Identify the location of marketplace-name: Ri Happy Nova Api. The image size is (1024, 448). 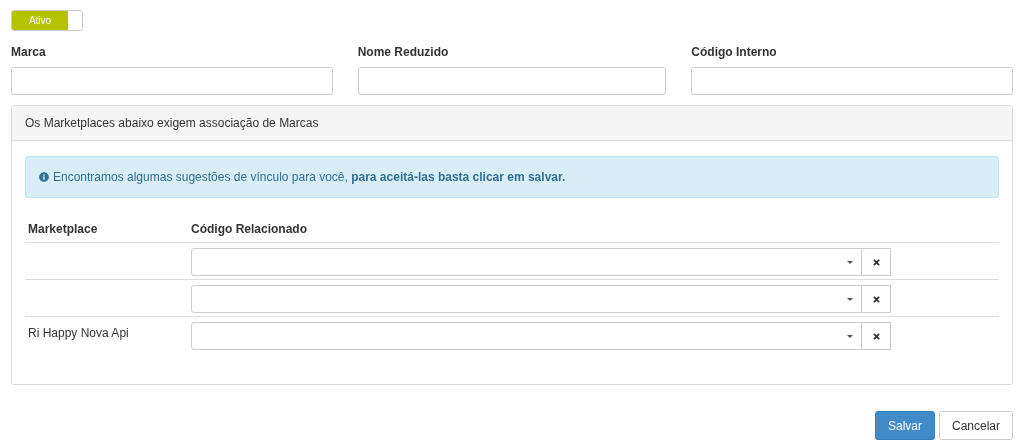
(78, 333).